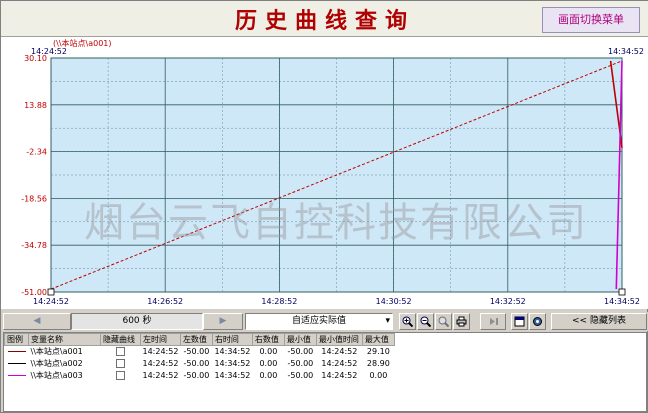  Describe the element at coordinates (56, 375) in the screenshot. I see `variable-name-cell: \\本站点\a003` at that location.